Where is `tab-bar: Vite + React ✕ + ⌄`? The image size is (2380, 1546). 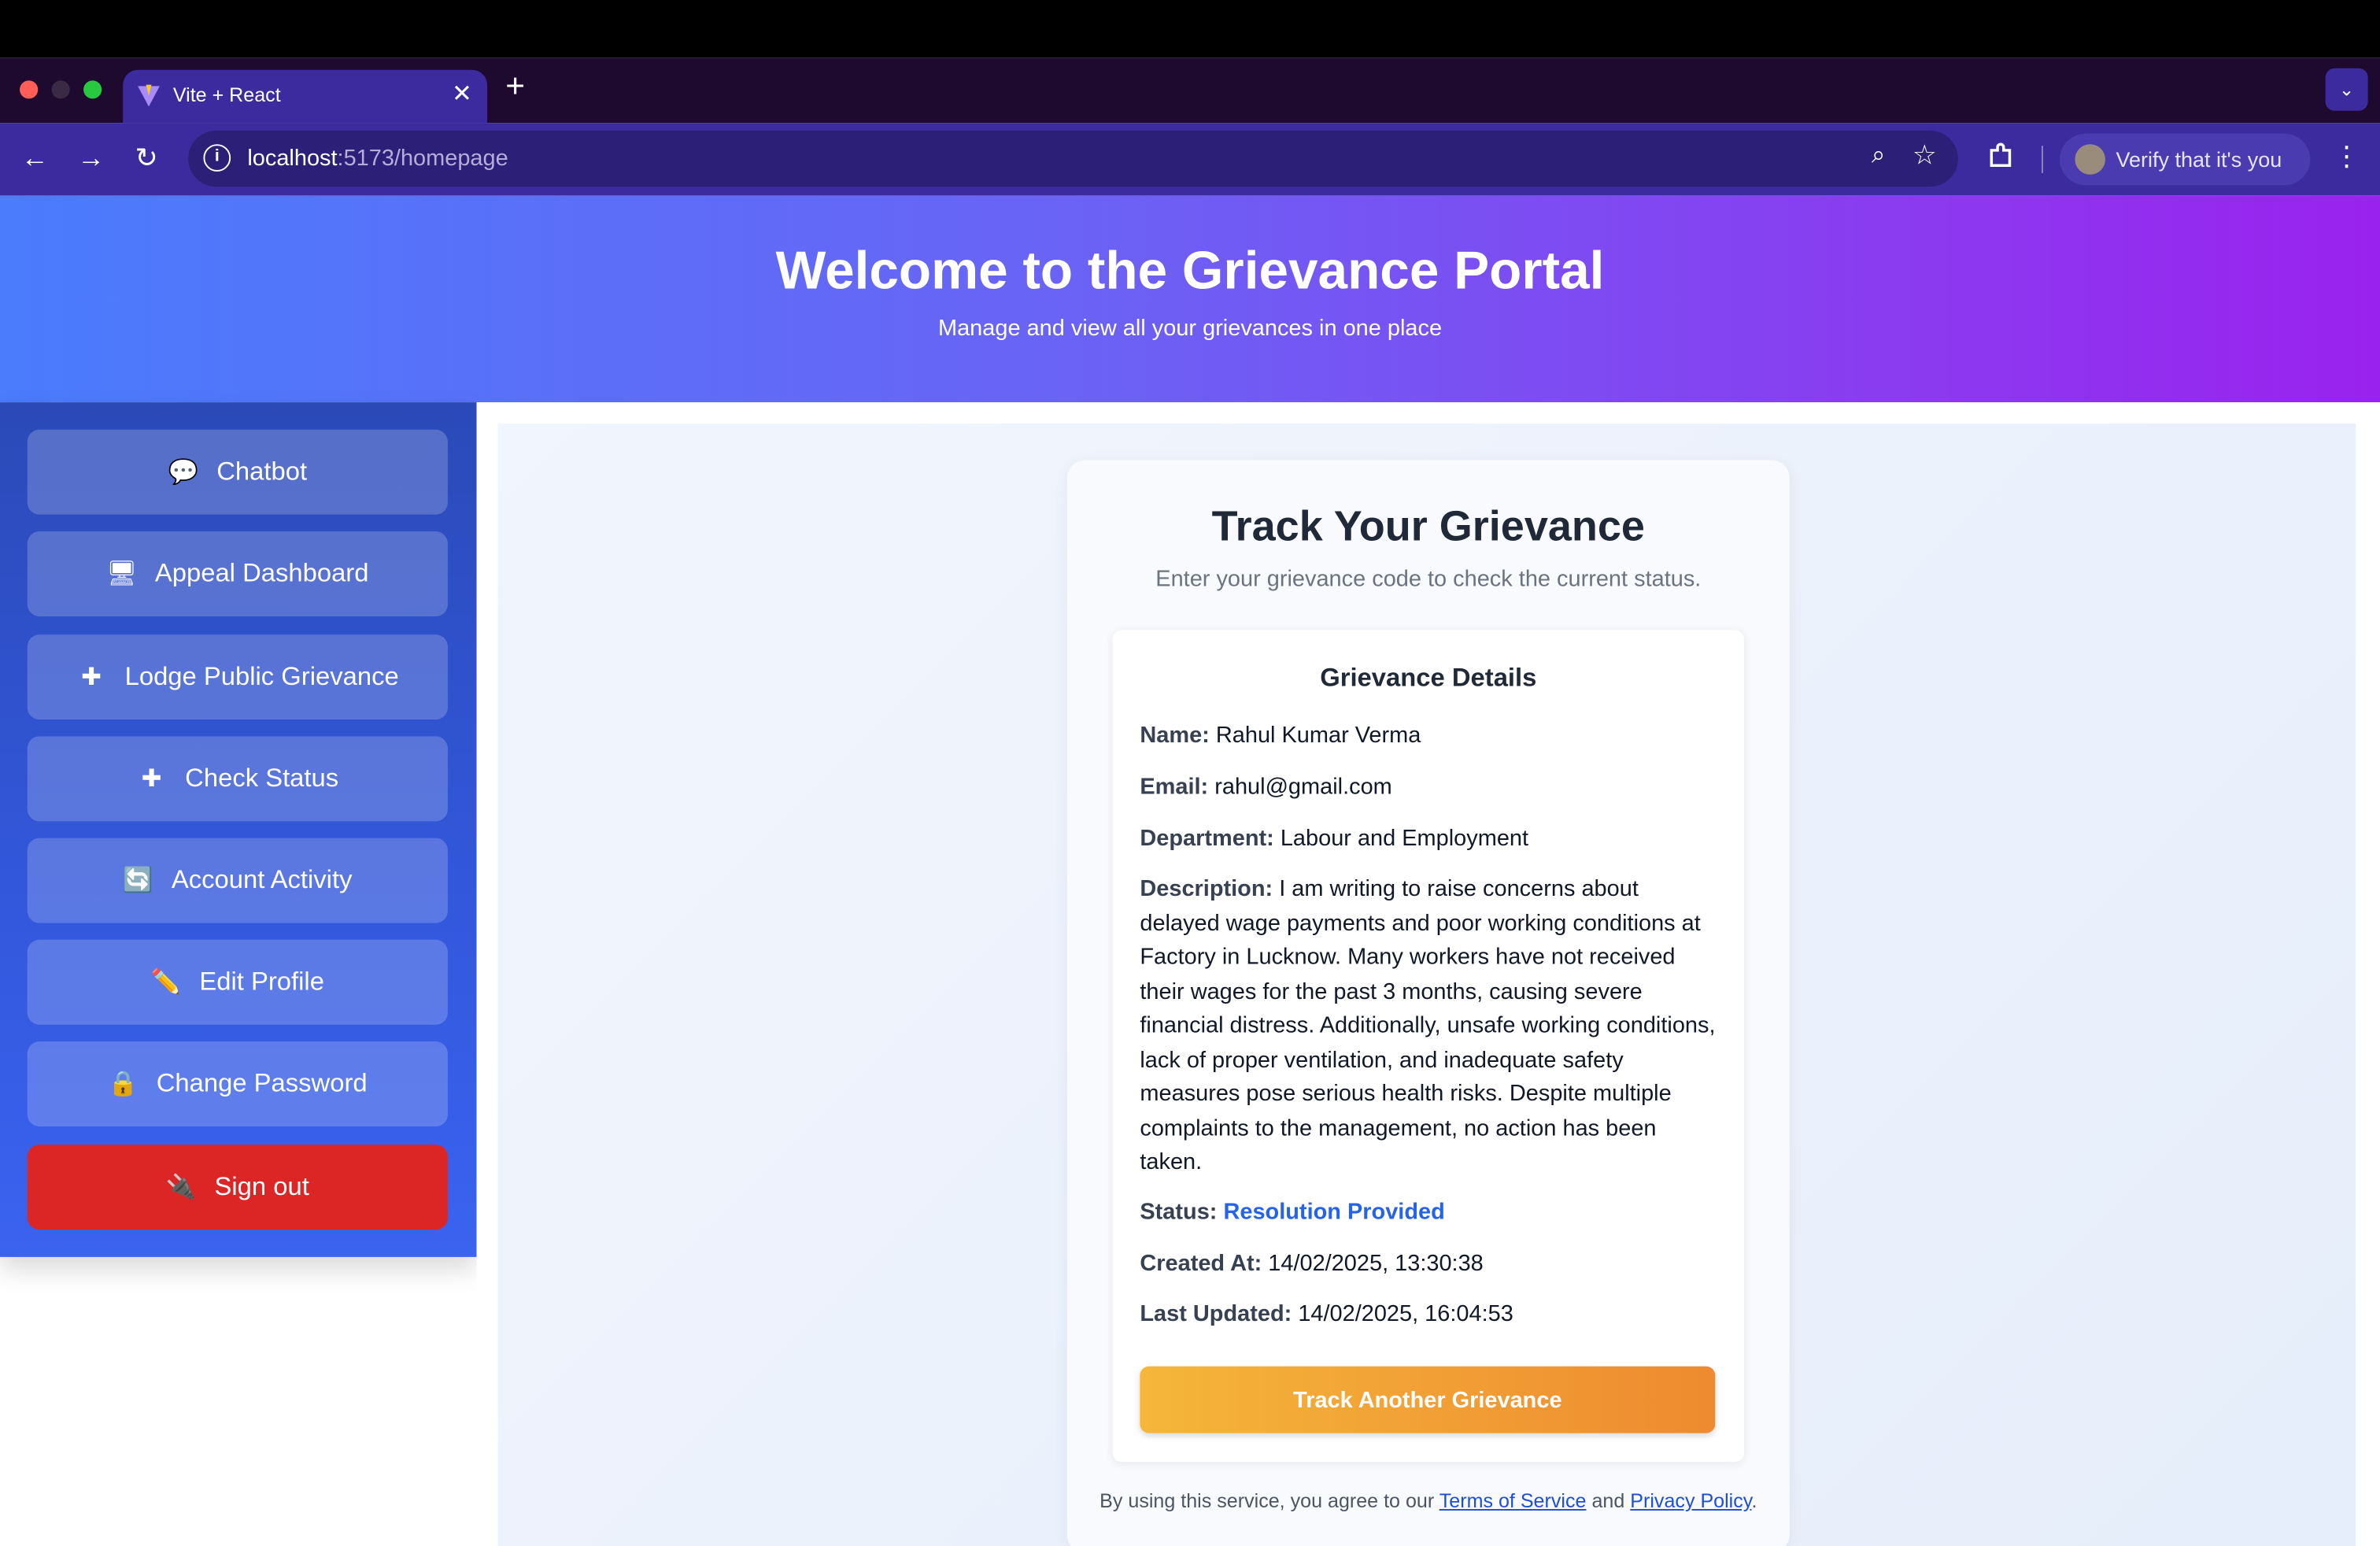 tab-bar: Vite + React ✕ + ⌄ is located at coordinates (1190, 90).